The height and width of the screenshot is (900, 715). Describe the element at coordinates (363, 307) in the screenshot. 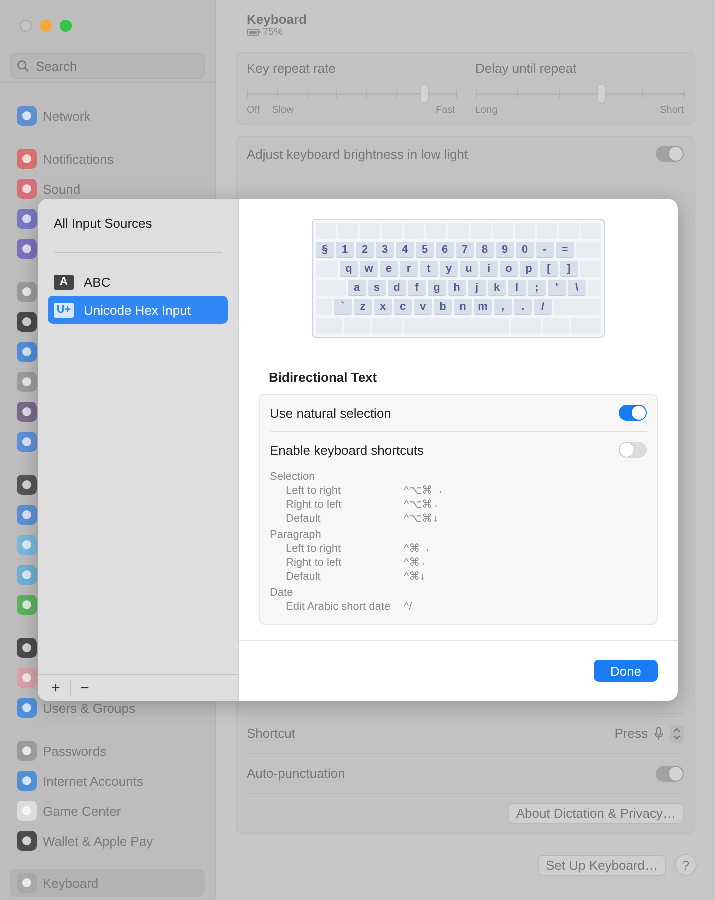

I see `key-cap: z` at that location.